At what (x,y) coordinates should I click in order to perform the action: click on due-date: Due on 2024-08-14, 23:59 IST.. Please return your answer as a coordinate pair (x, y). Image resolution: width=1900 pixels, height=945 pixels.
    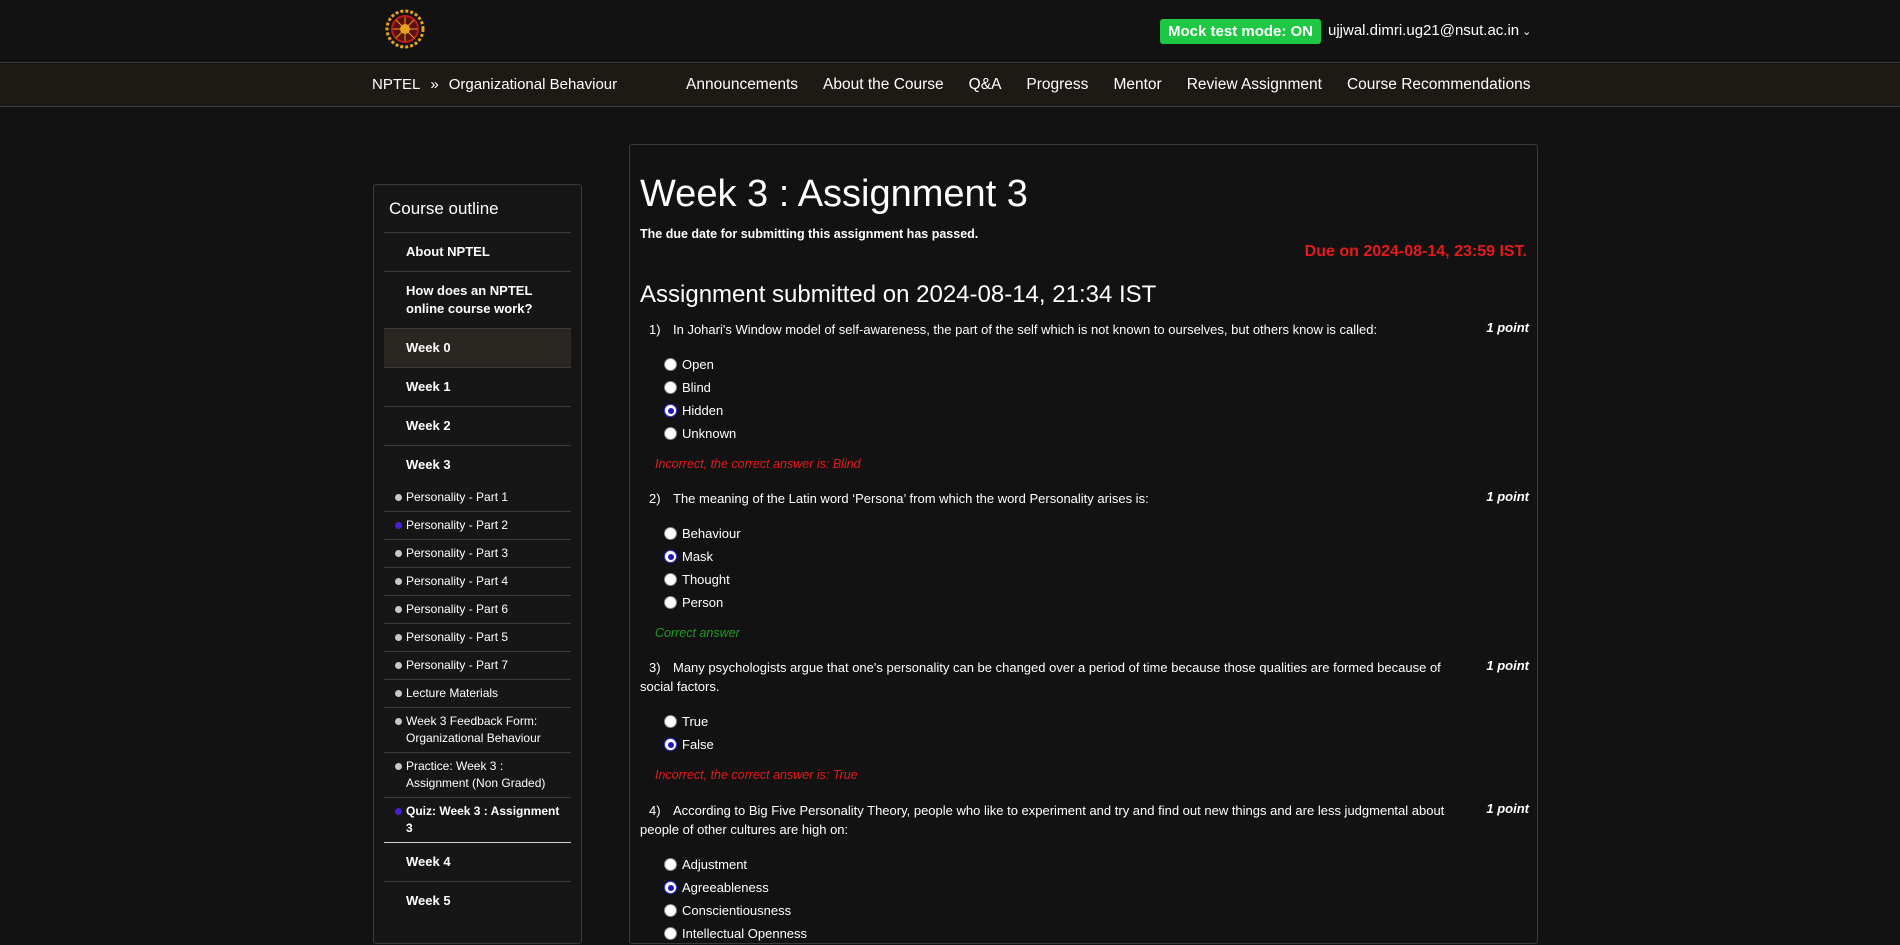
    Looking at the image, I should click on (1415, 251).